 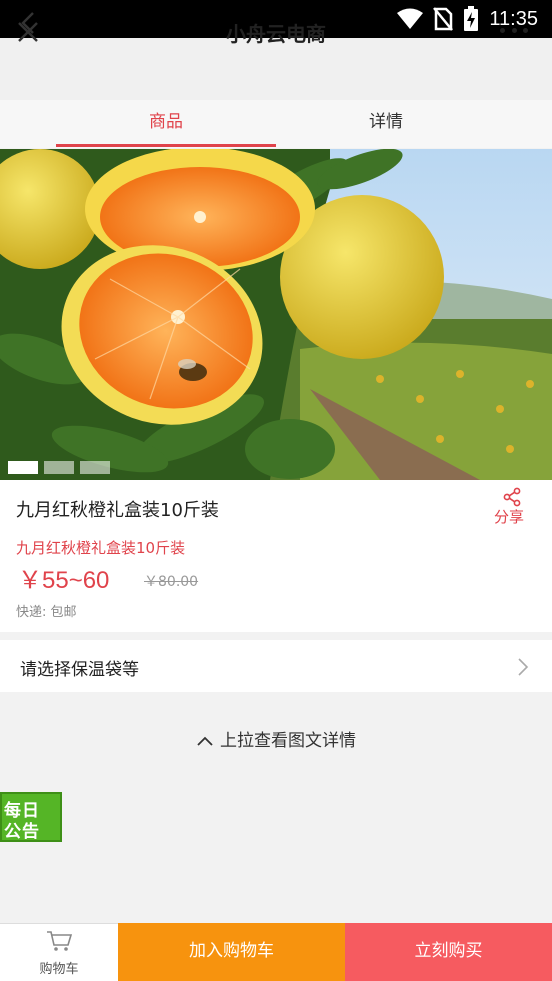 I want to click on product-price: ￥55~60, so click(x=64, y=580).